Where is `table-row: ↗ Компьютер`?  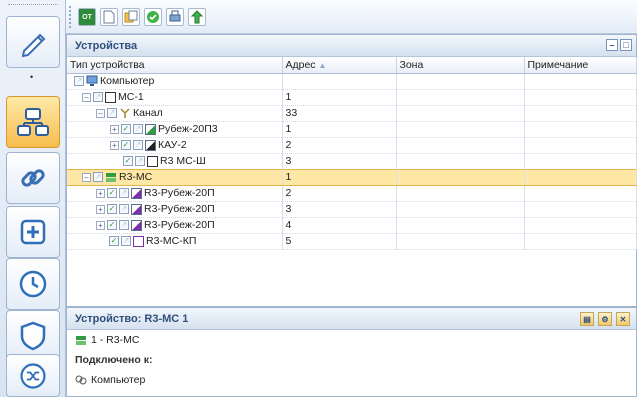 table-row: ↗ Компьютер is located at coordinates (352, 81).